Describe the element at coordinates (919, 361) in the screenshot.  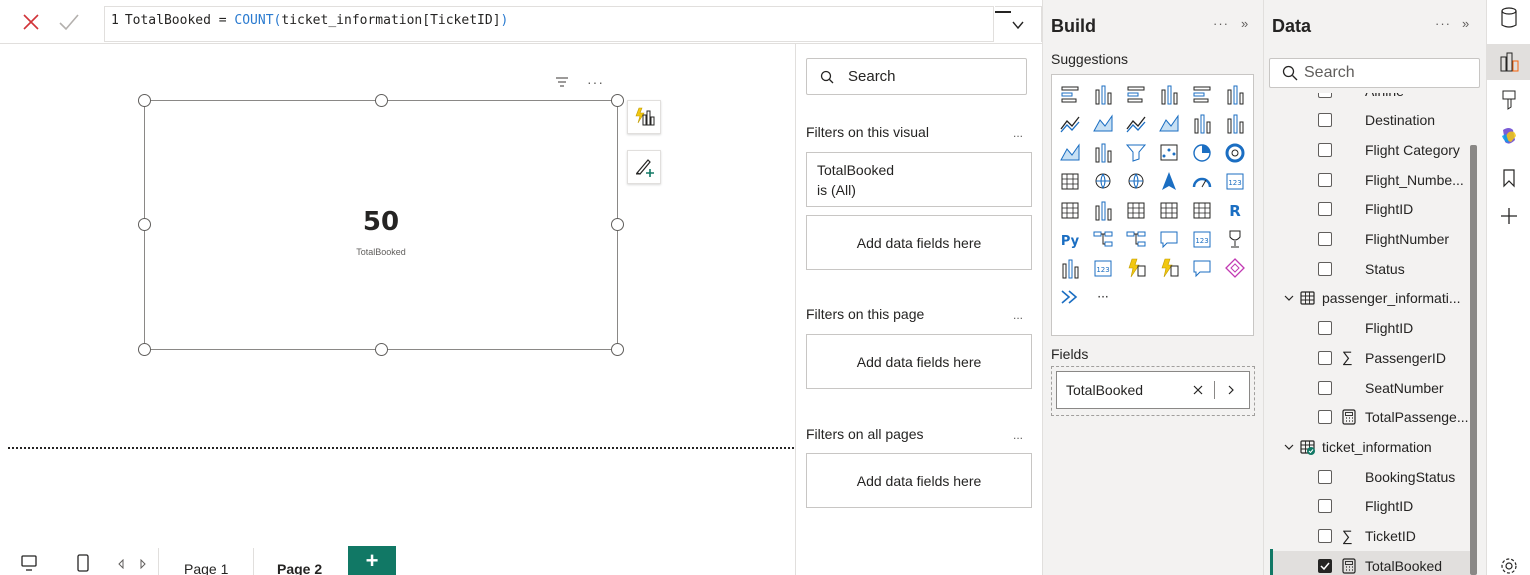
I see `filter-drop-zone-page: Add data fields here` at that location.